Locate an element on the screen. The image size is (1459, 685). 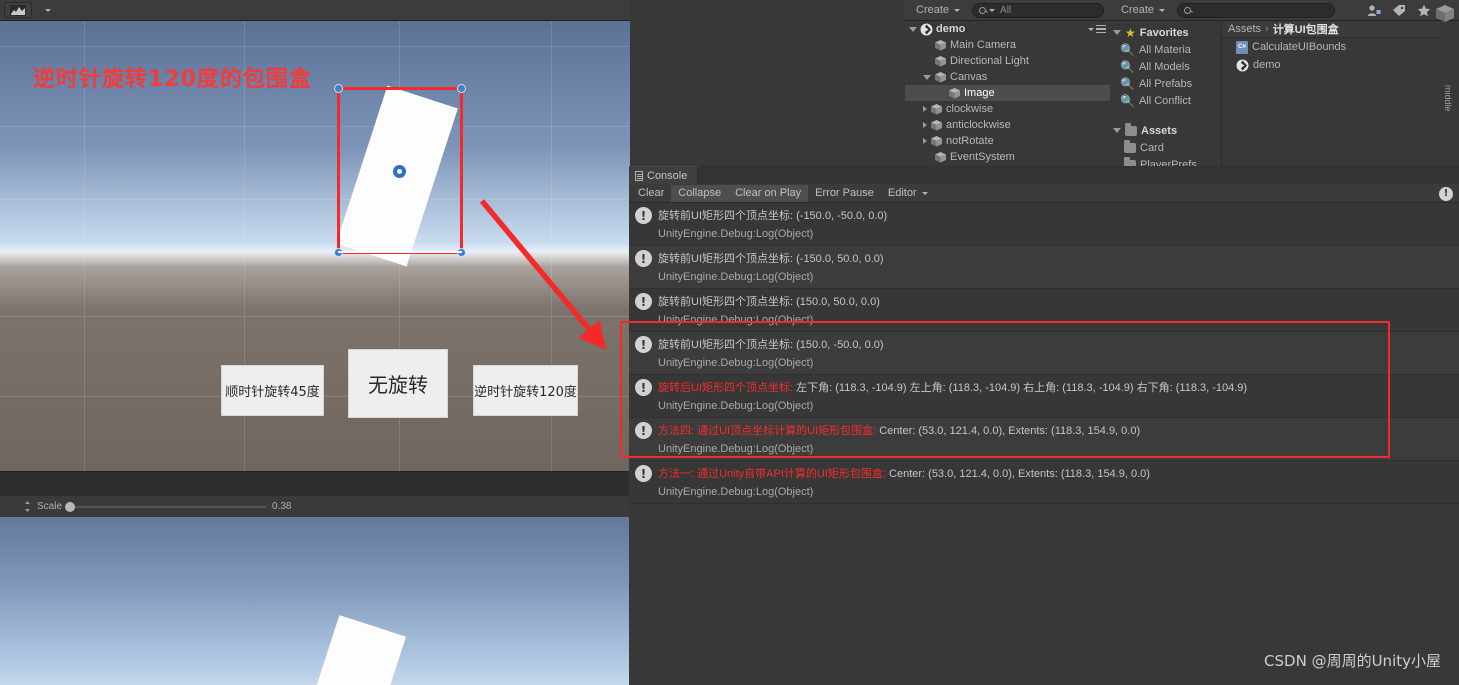
scale-slider-knob is located at coordinates (70, 506).